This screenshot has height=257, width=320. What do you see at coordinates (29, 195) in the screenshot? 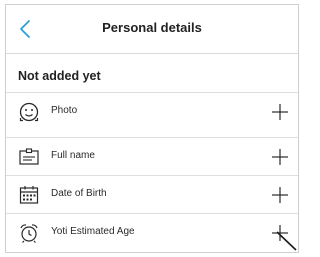
I see `calendar-icon` at bounding box center [29, 195].